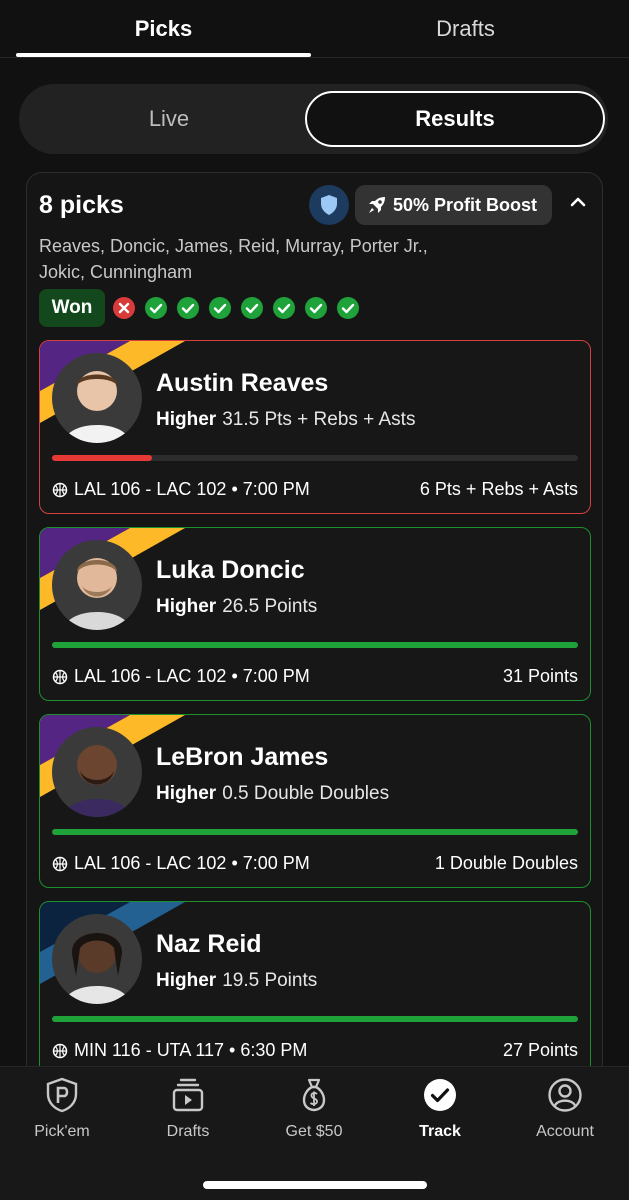 This screenshot has height=1200, width=629. I want to click on drafts-icon, so click(188, 1095).